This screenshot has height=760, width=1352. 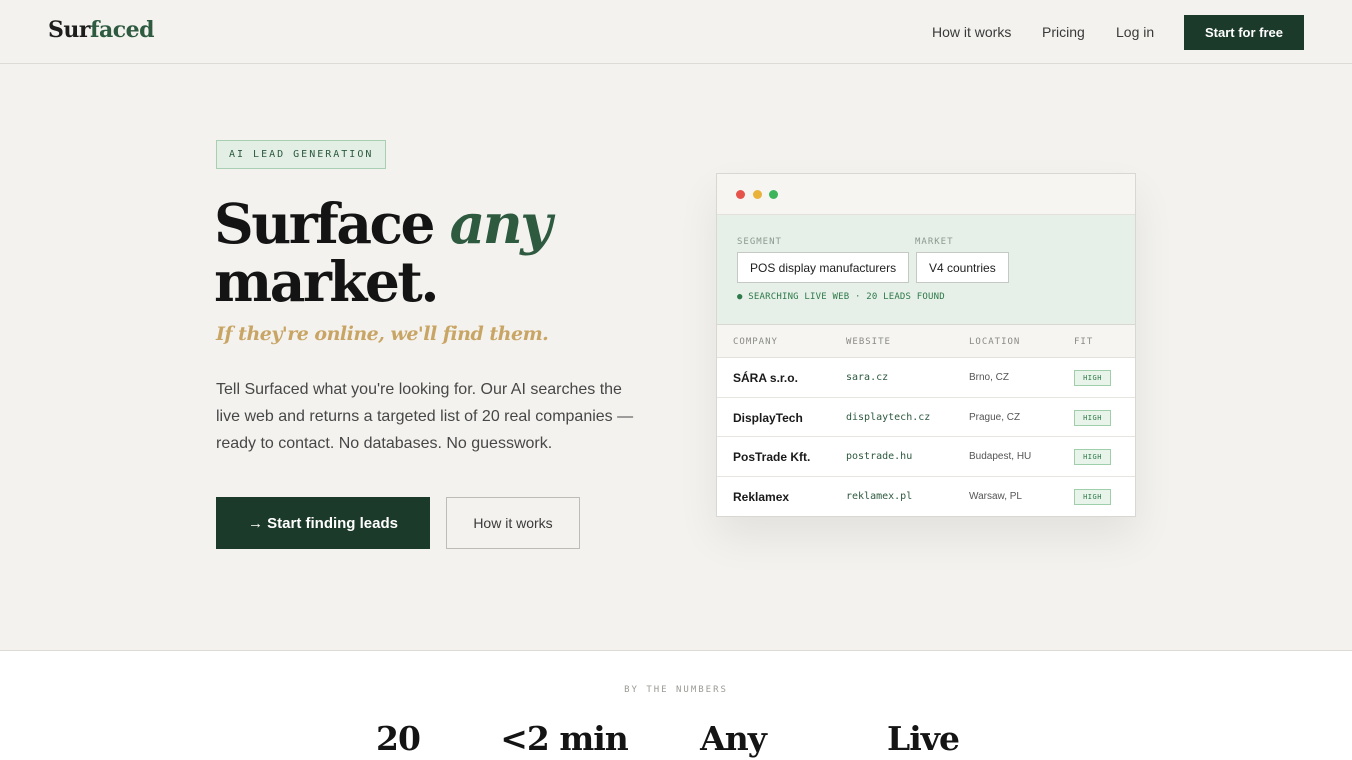 What do you see at coordinates (765, 378) in the screenshot?
I see `company-name: SÁRA s.r.o.` at bounding box center [765, 378].